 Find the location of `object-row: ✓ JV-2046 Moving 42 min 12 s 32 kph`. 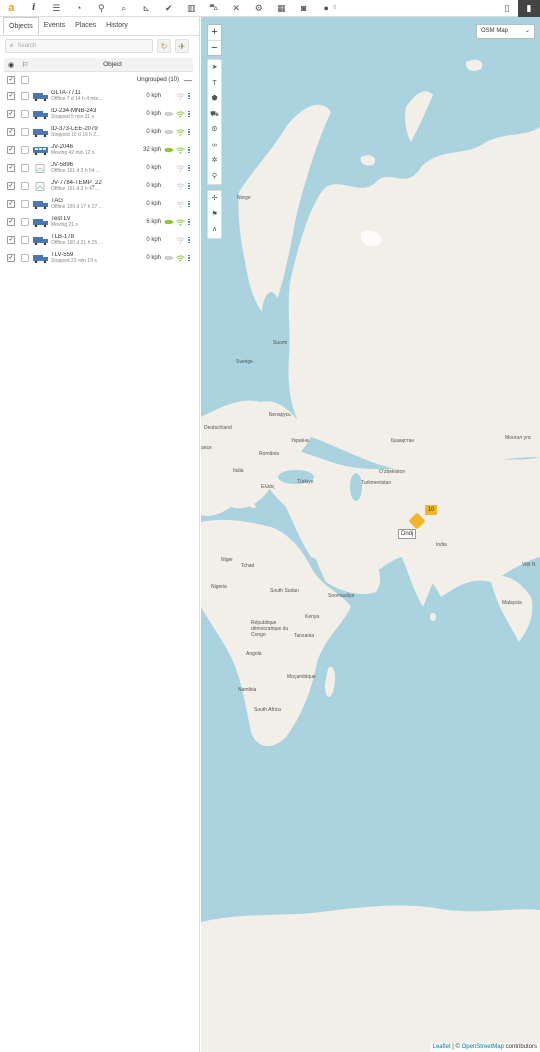

object-row: ✓ JV-2046 Moving 42 min 12 s 32 kph is located at coordinates (98, 150).